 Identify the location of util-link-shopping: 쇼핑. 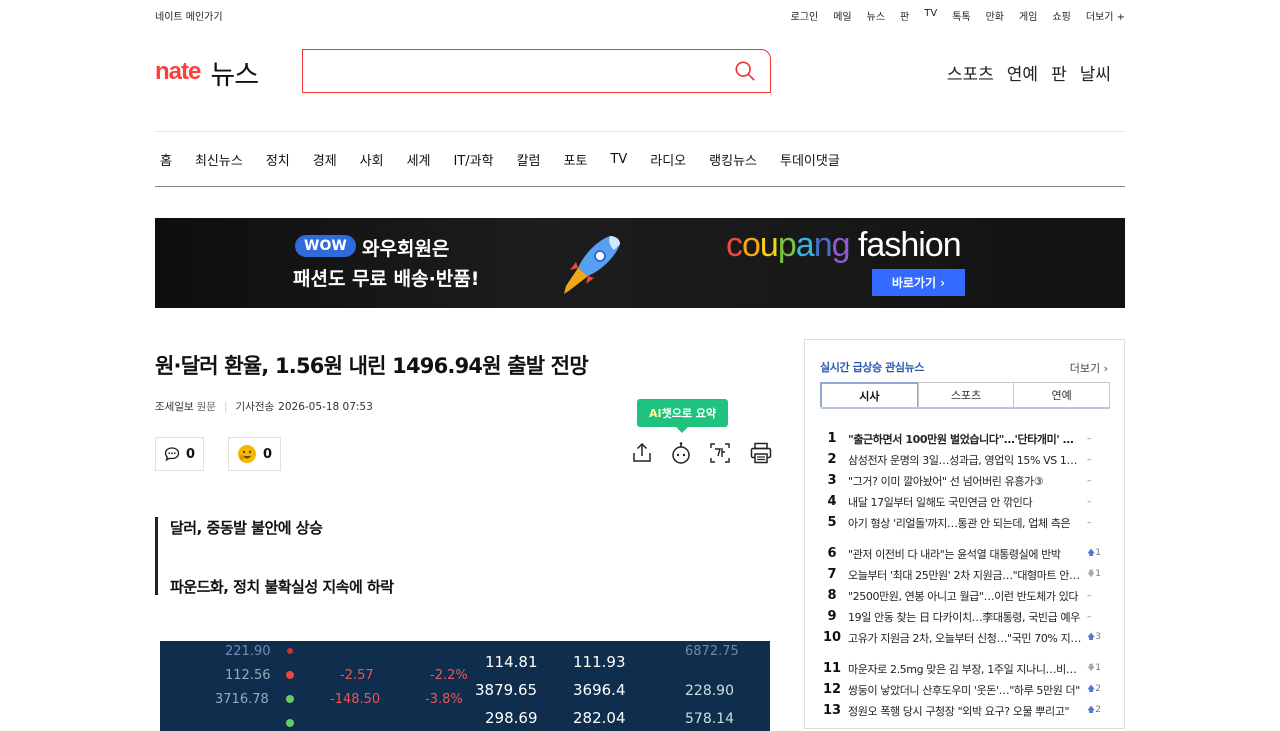
(1061, 15).